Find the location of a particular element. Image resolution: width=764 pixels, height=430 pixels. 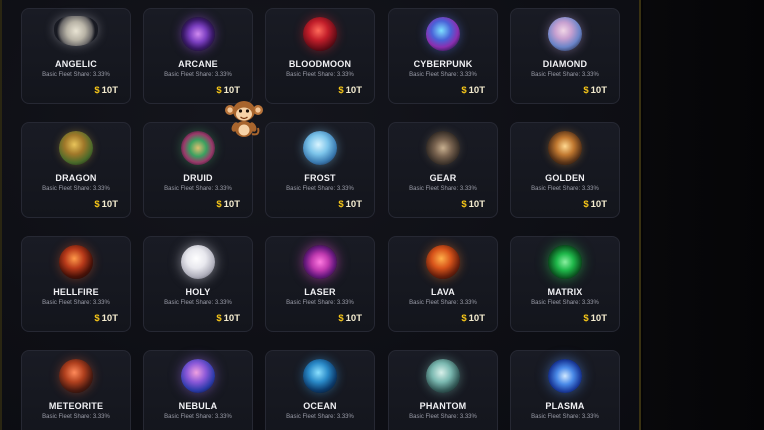

skin-card-frost: FROST Basic Fleet Share: 3.33% $10T is located at coordinates (320, 170).